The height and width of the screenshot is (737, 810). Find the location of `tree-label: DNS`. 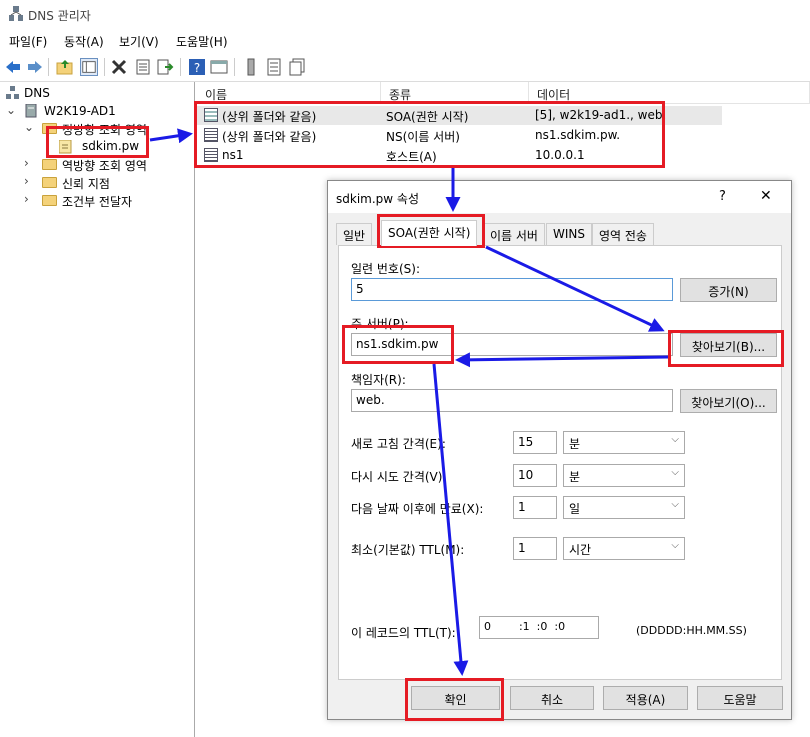

tree-label: DNS is located at coordinates (37, 93).